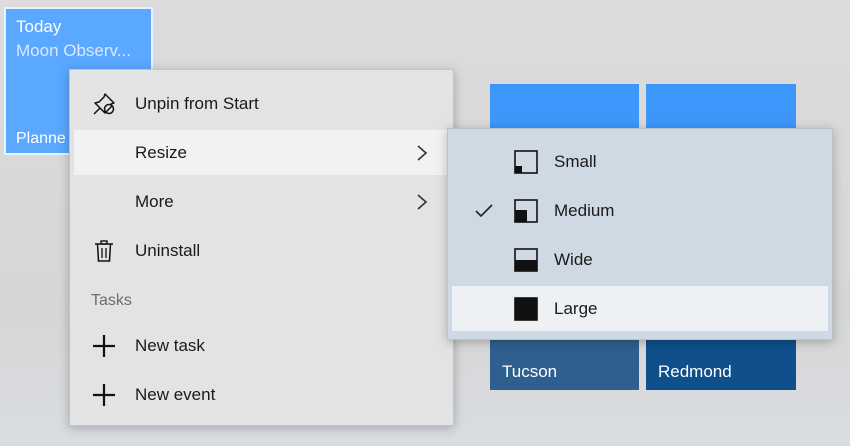 Image resolution: width=850 pixels, height=446 pixels. I want to click on checkmark-icon, so click(484, 211).